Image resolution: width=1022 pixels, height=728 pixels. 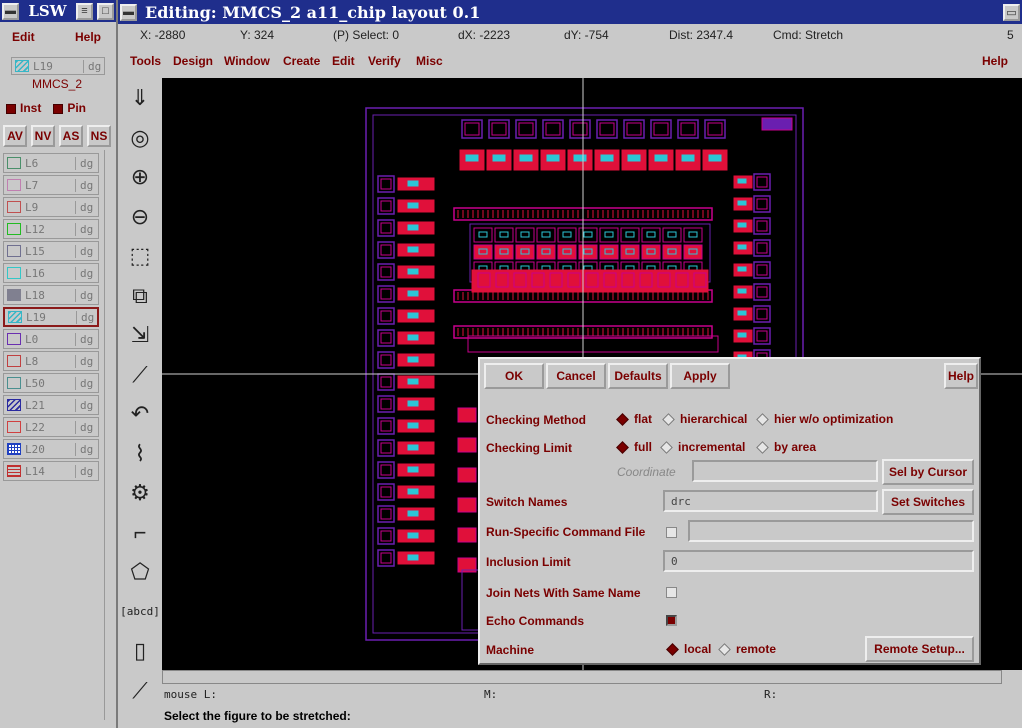 What do you see at coordinates (928, 502) in the screenshot?
I see `set-switches-button: Set Switches` at bounding box center [928, 502].